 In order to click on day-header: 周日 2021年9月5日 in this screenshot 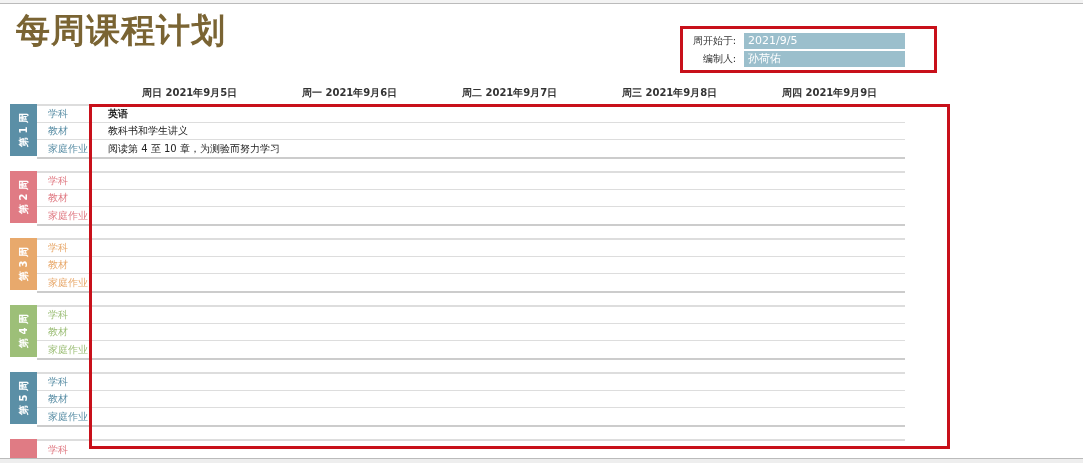, I will do `click(190, 93)`.